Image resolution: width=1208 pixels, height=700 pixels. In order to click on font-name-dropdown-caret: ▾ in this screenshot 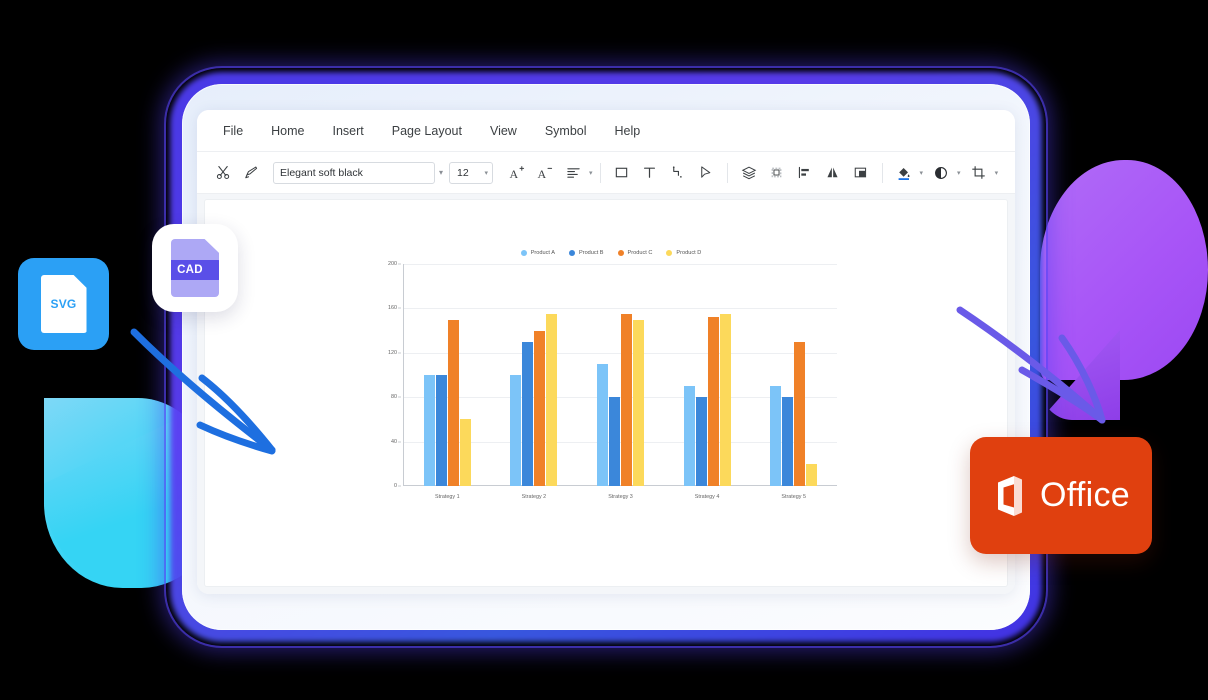, I will do `click(441, 172)`.